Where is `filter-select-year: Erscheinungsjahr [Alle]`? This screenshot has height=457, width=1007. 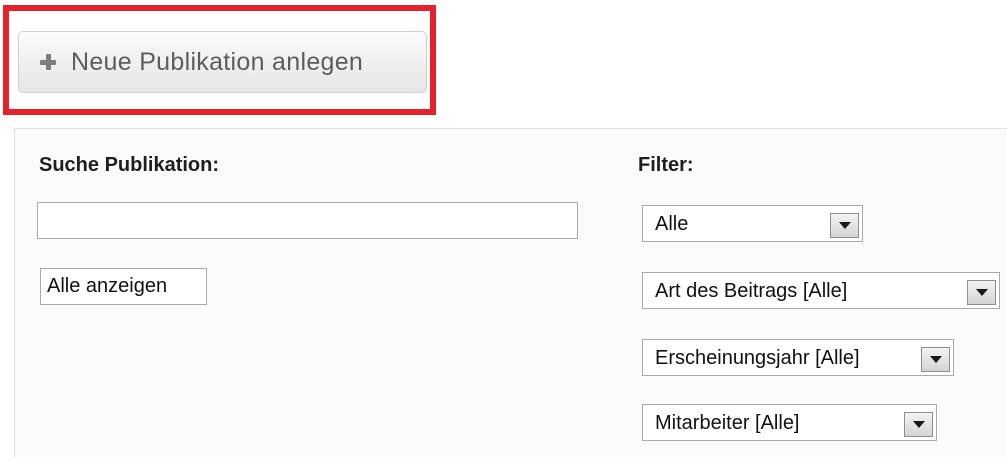
filter-select-year: Erscheinungsjahr [Alle] is located at coordinates (798, 357).